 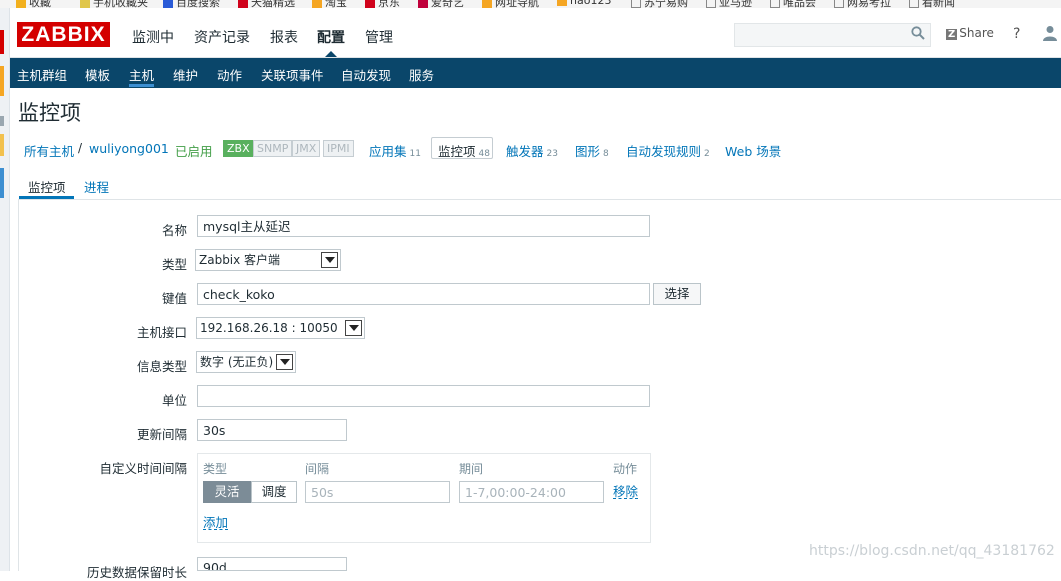 I want to click on blog-watermark: https://blog.csdn.net/qq_43181762, so click(x=932, y=551).